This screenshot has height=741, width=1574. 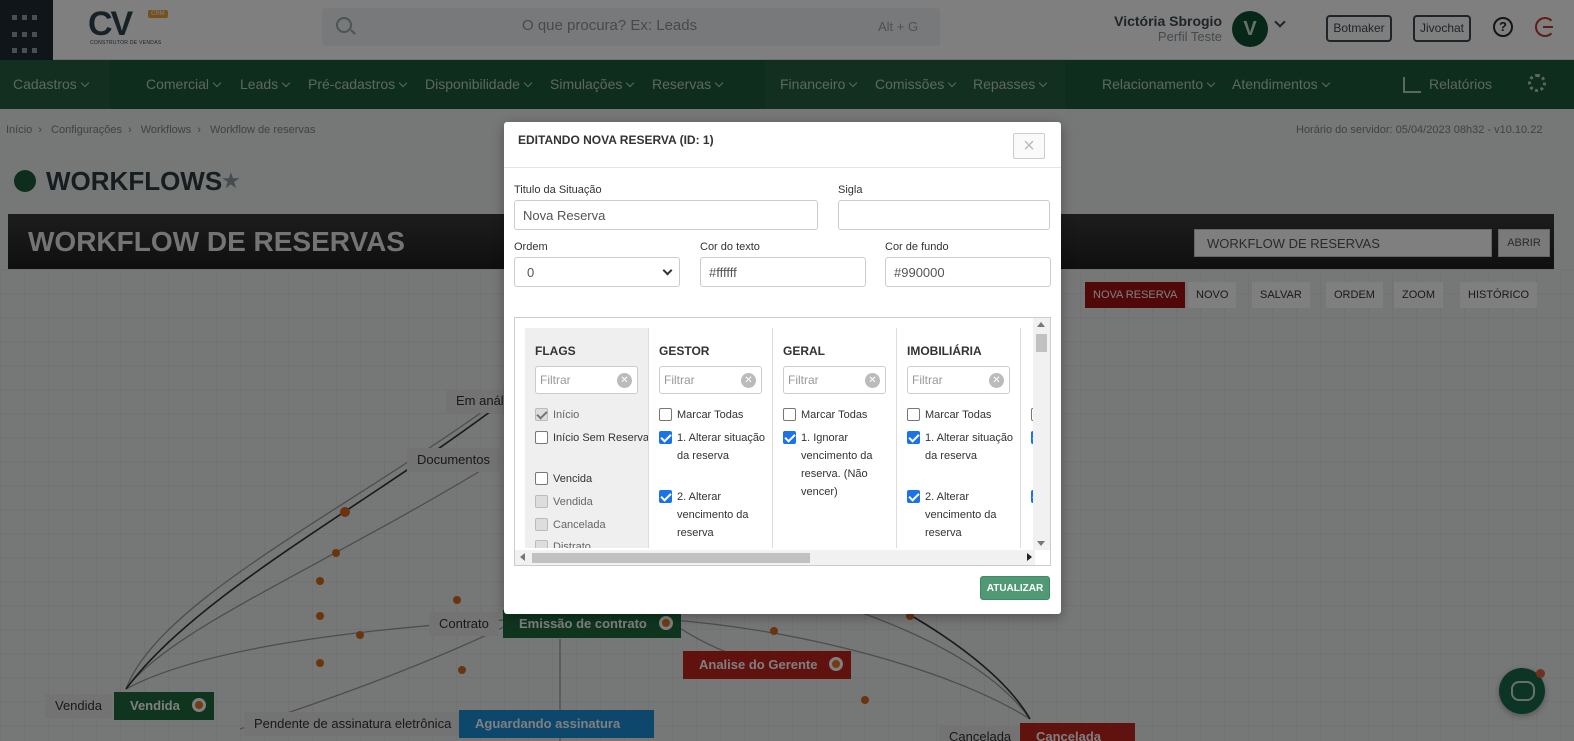 What do you see at coordinates (573, 502) in the screenshot?
I see `checkbox-label: Vendida` at bounding box center [573, 502].